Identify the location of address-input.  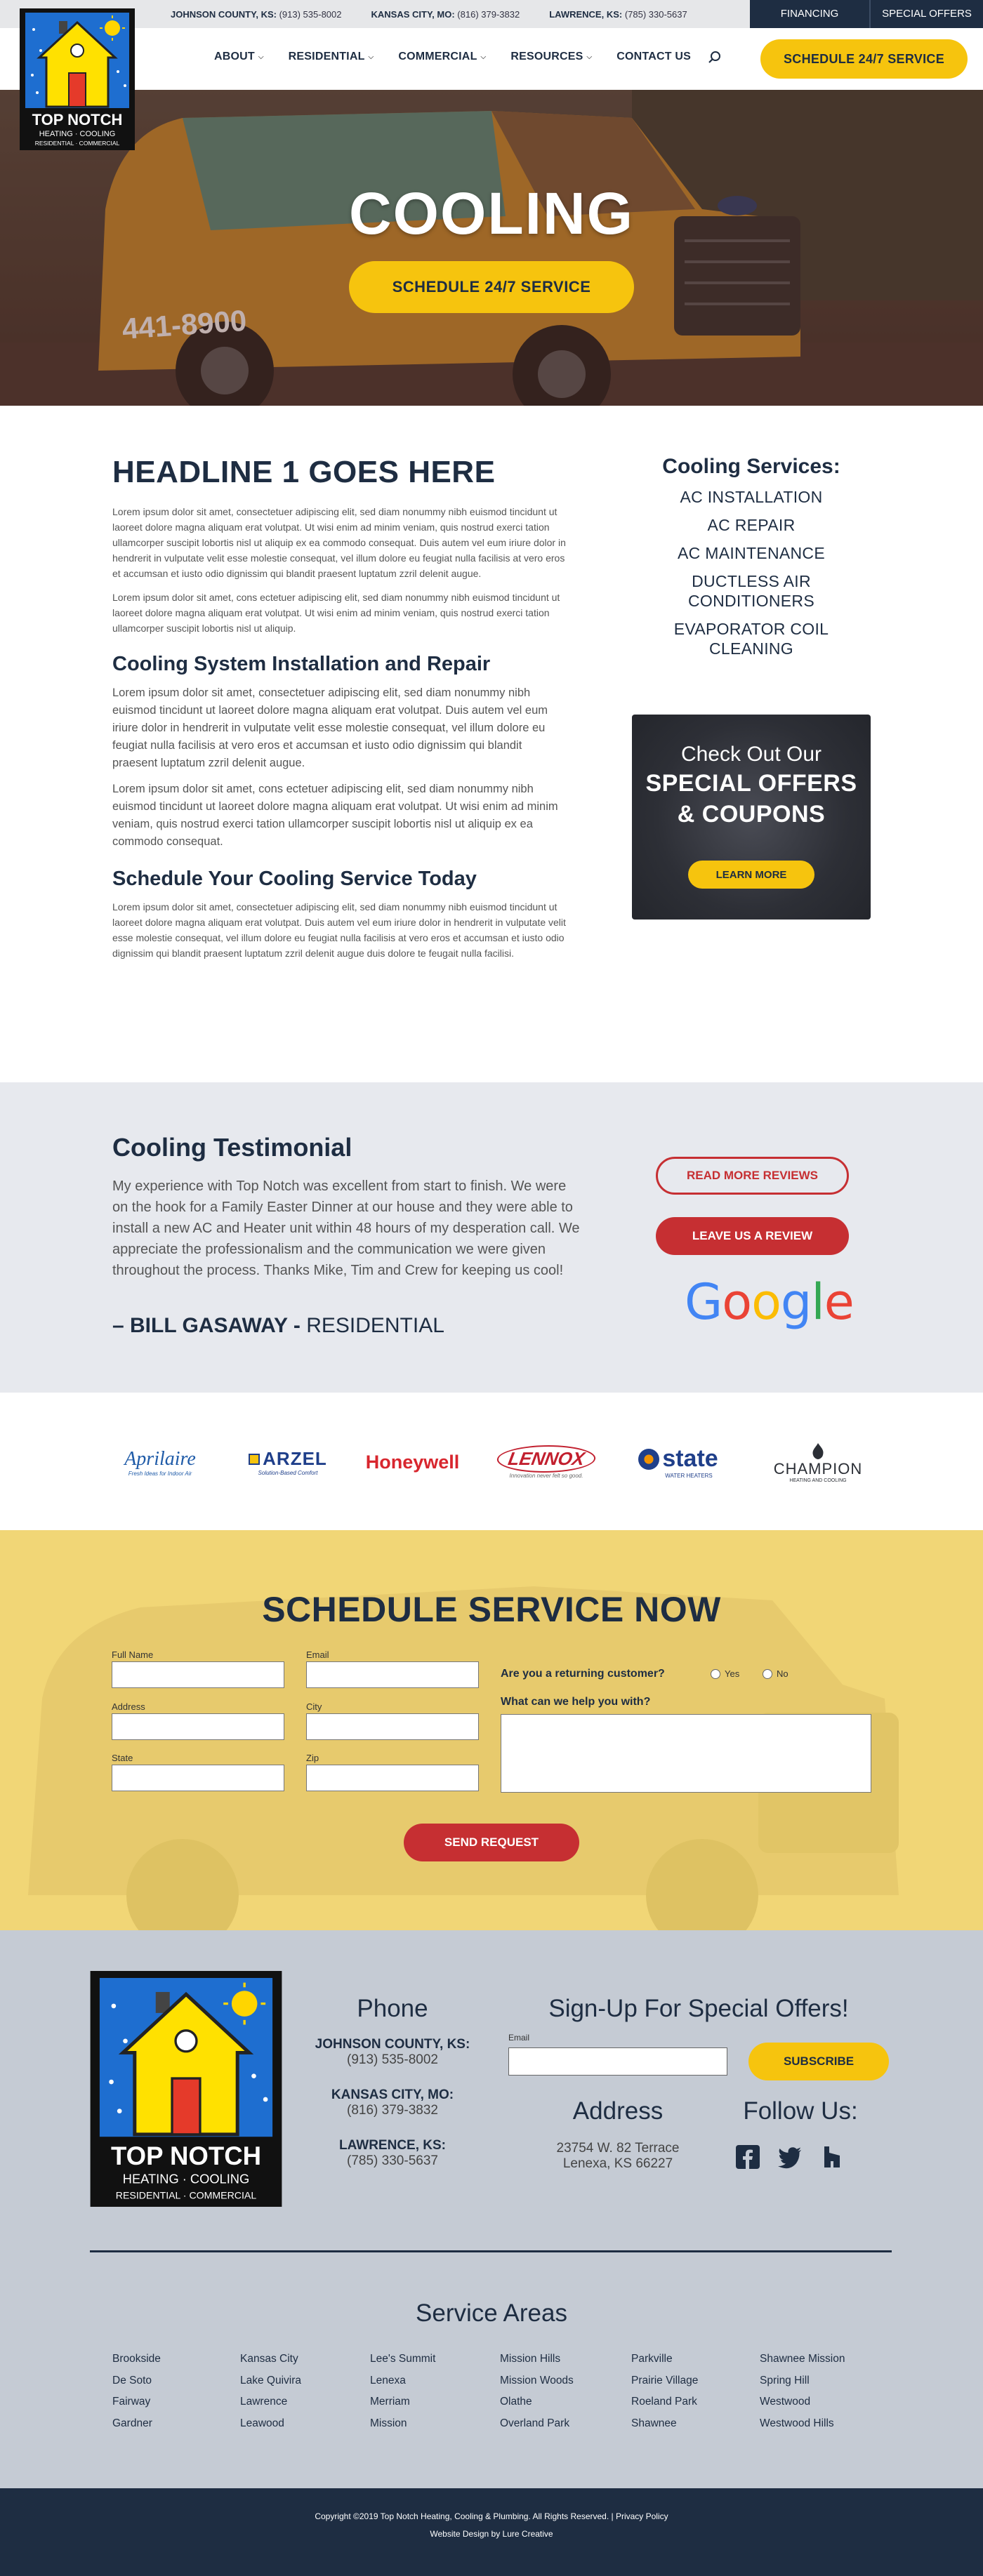
(198, 1727).